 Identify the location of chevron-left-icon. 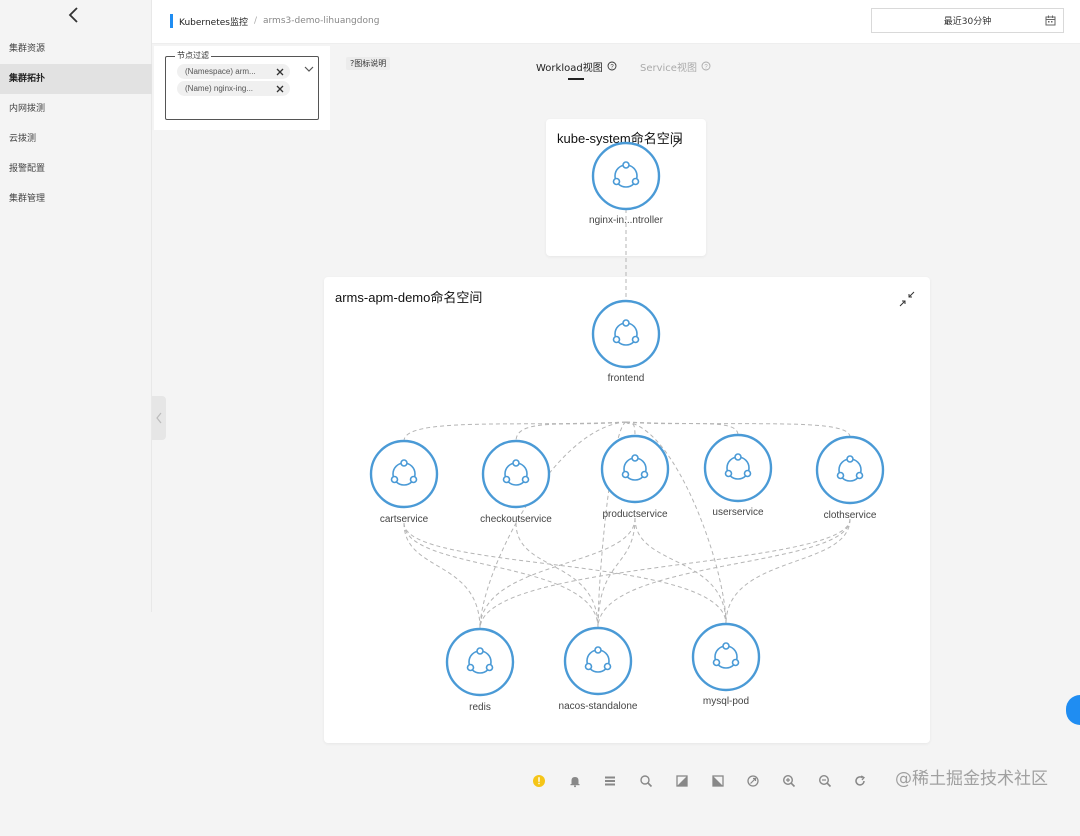
(159, 418).